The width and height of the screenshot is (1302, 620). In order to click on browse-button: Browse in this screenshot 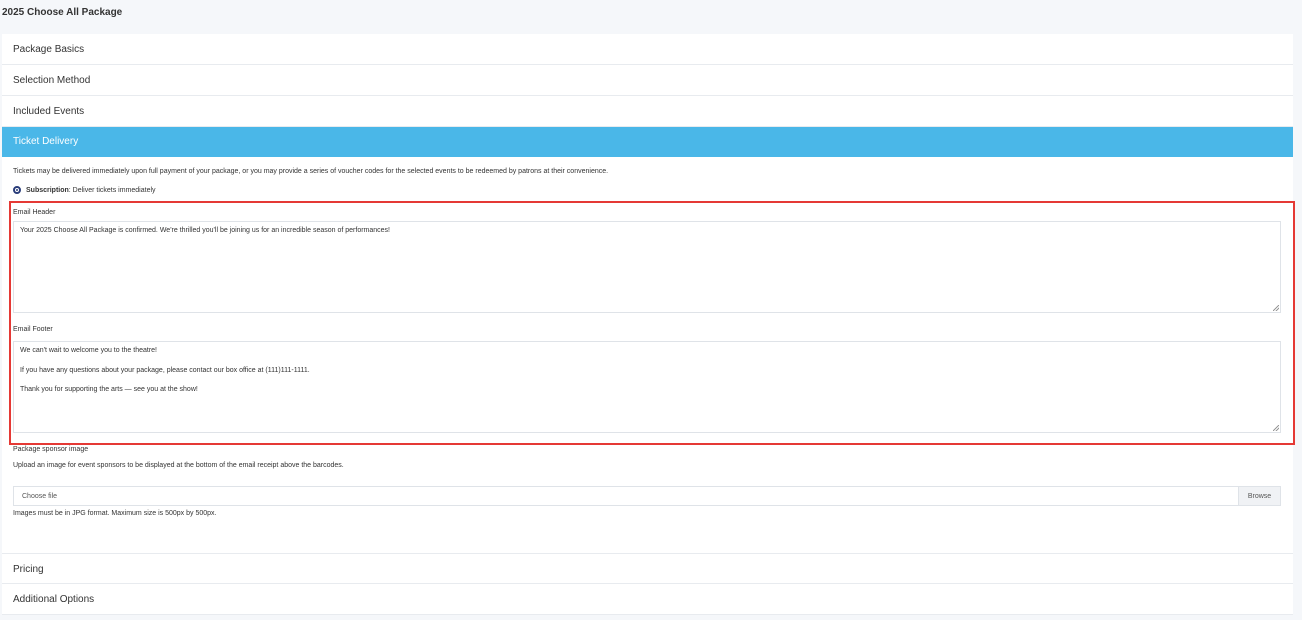, I will do `click(1259, 496)`.